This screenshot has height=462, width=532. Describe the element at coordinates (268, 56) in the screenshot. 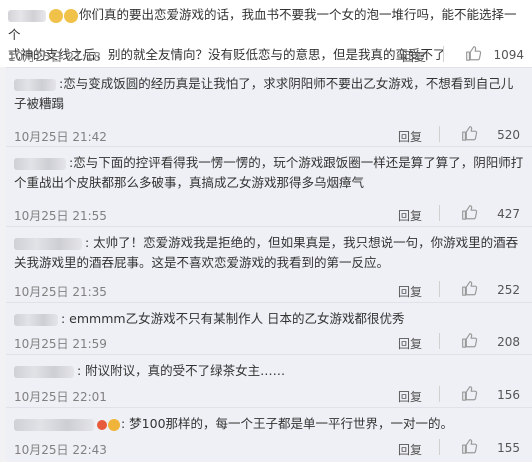

I see `top-comment-meta: 10月25日 21:18 回复 1094` at that location.